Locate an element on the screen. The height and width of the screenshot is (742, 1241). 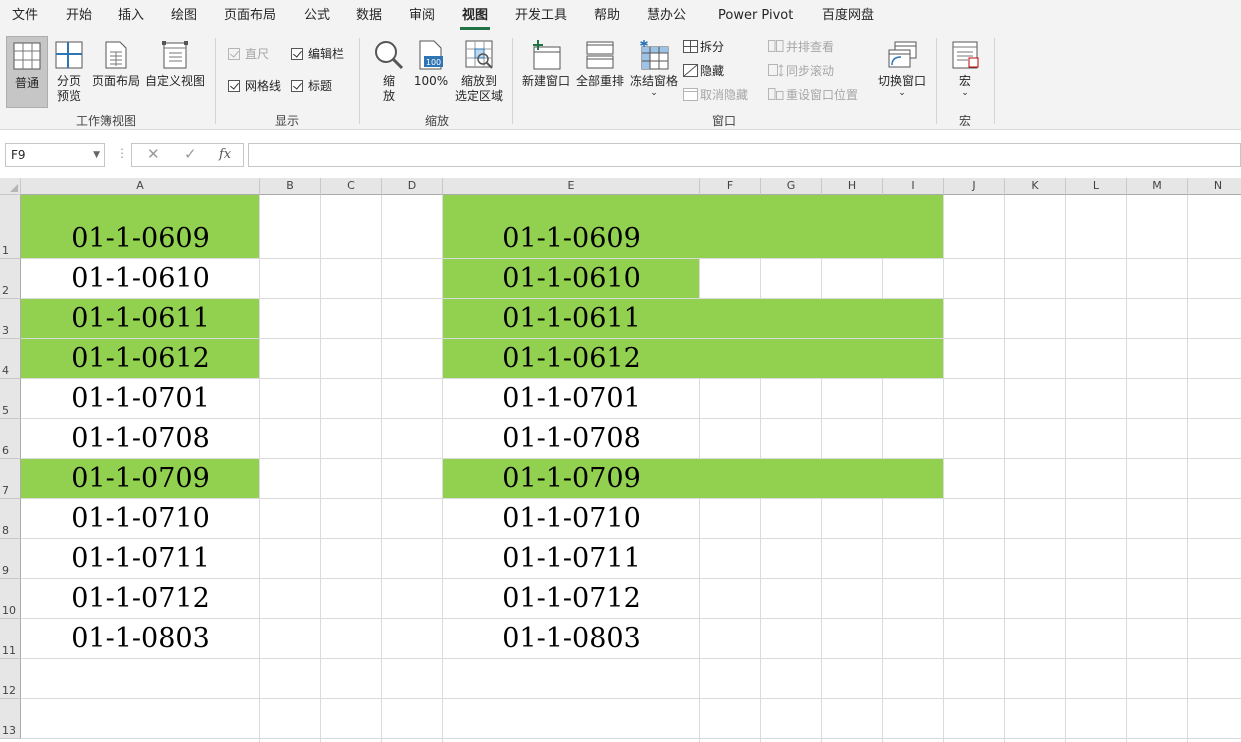
cell-a11: 01-1-0803 is located at coordinates (140, 639).